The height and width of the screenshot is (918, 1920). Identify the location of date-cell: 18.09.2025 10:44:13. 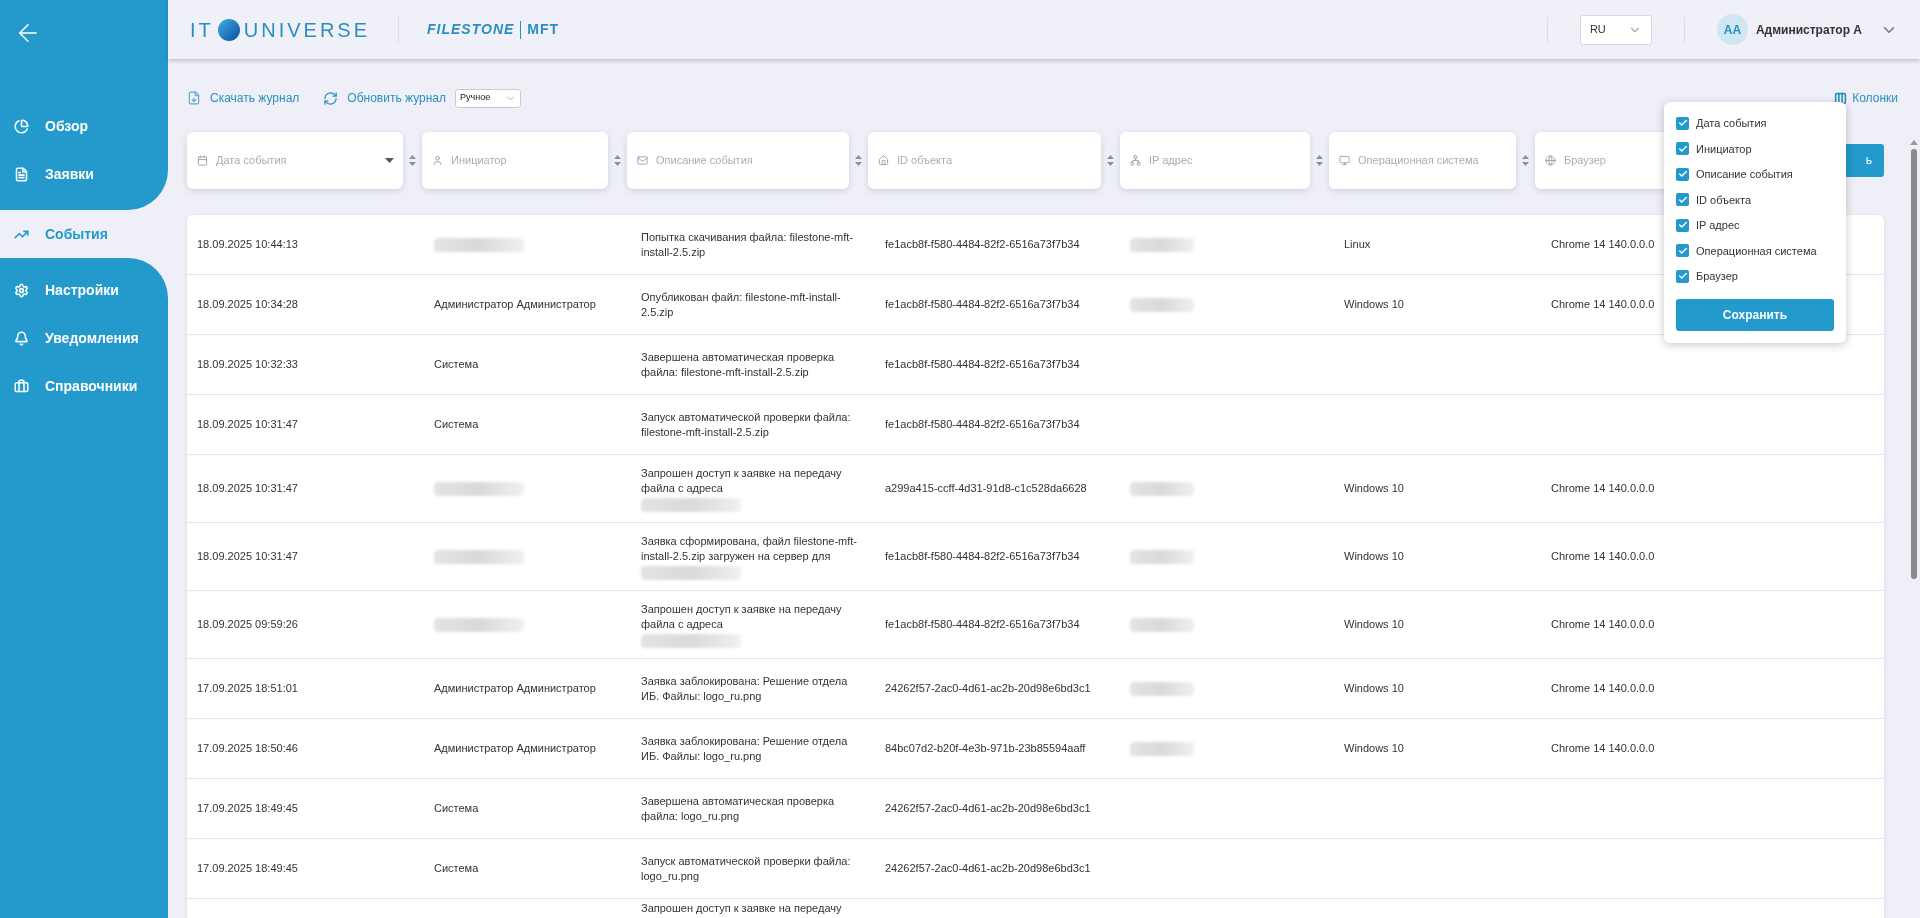
(247, 244).